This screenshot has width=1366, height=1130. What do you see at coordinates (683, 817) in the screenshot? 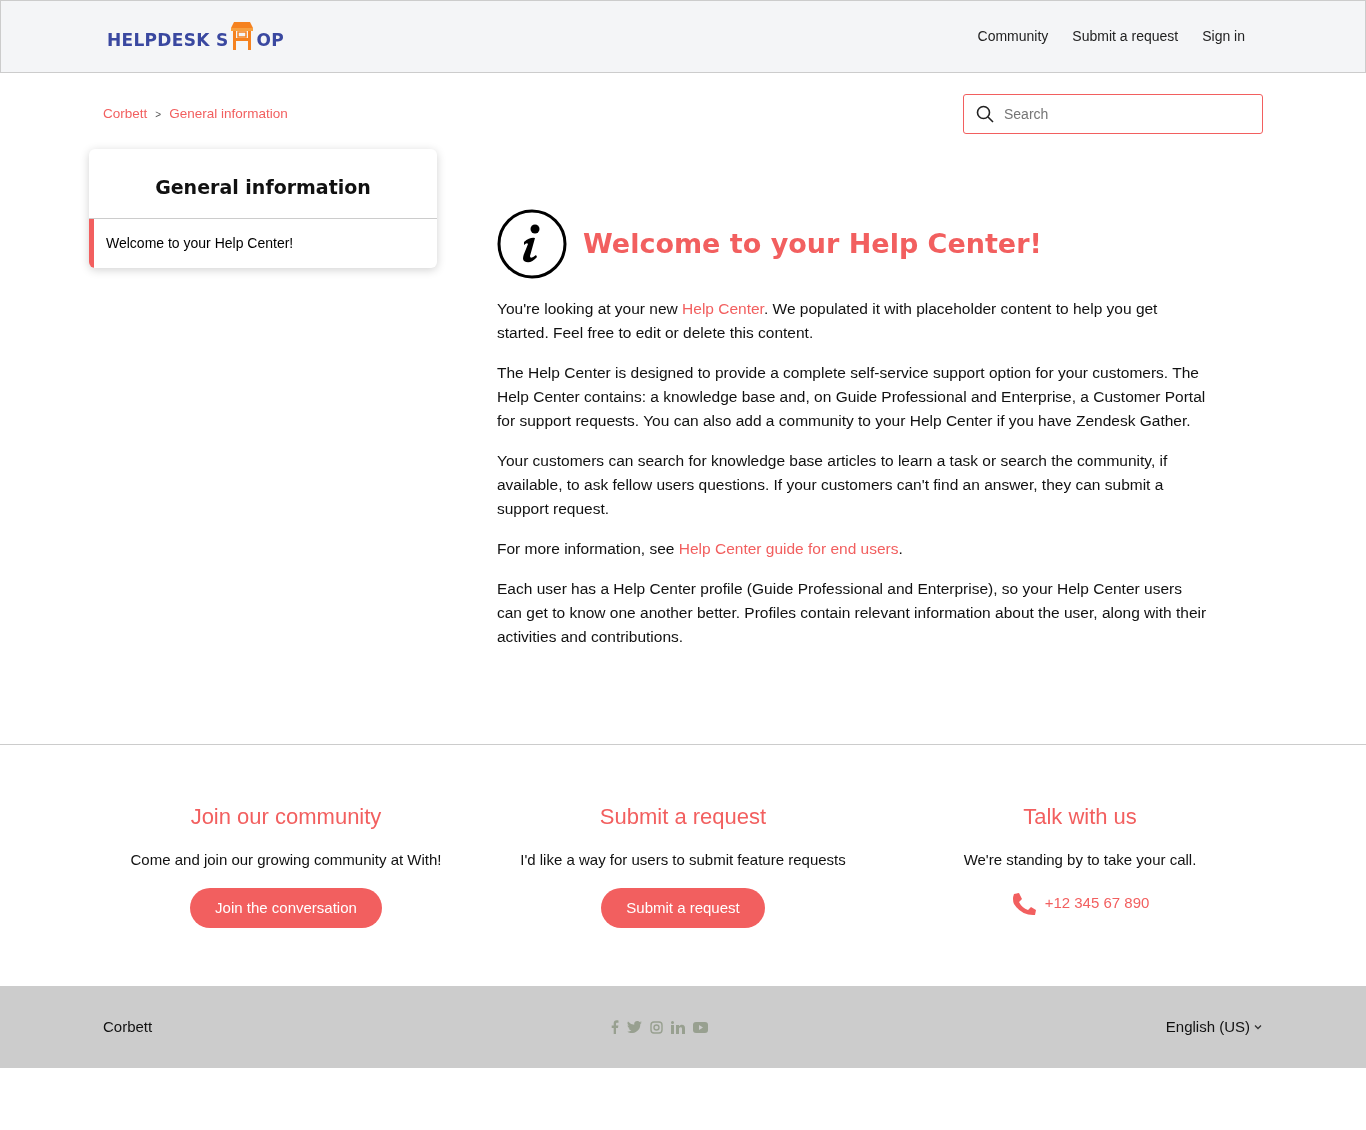
I see `promo-title: Submit a request` at bounding box center [683, 817].